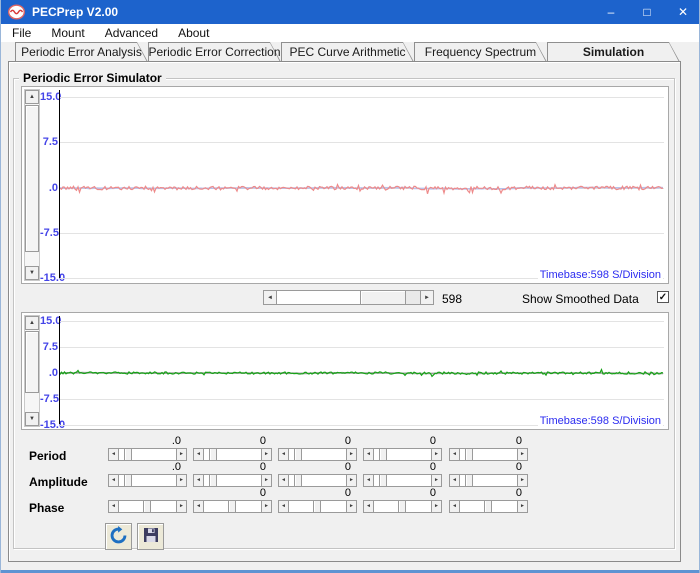  I want to click on tab-frequency-spectrum: Frequency Spectrum, so click(480, 52).